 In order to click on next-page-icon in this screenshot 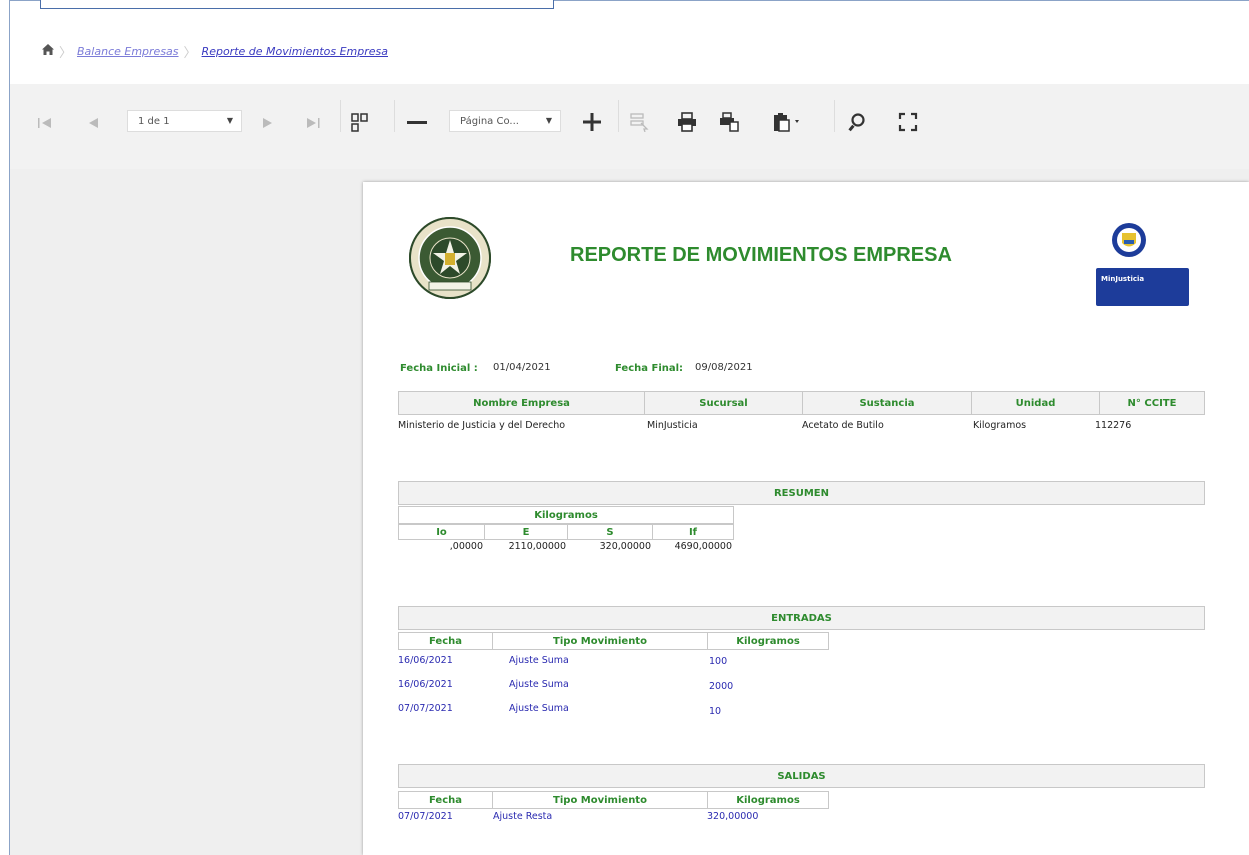, I will do `click(267, 123)`.